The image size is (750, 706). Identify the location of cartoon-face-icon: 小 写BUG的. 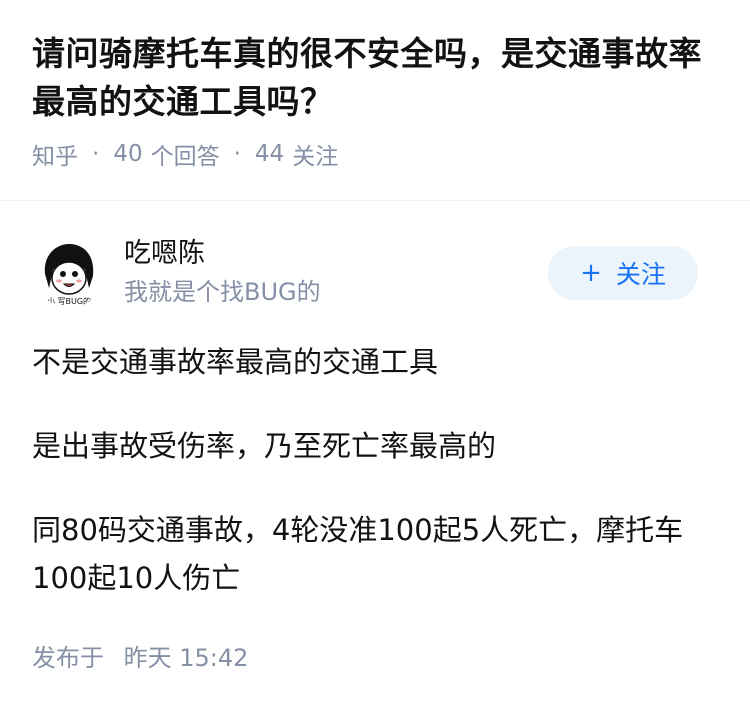
(69, 275).